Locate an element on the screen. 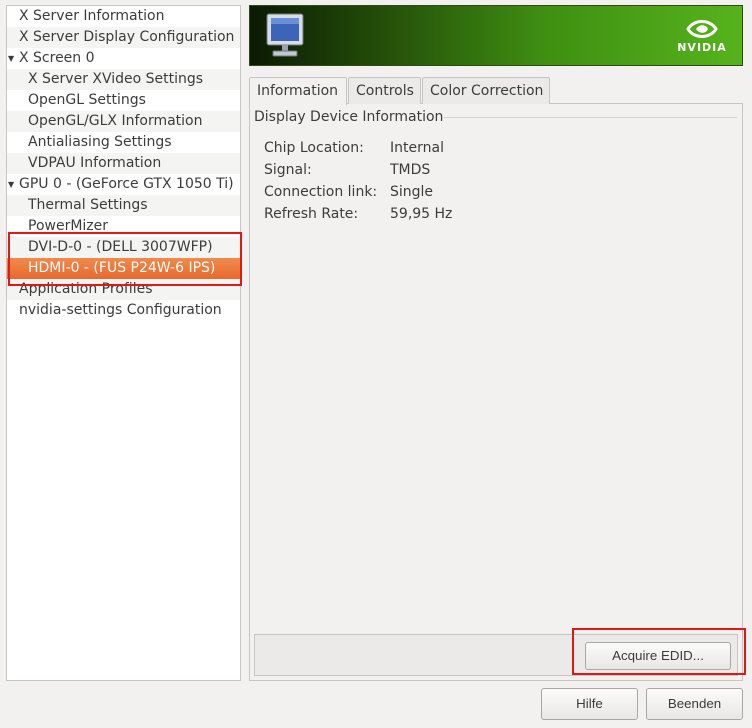 The image size is (752, 728). info-label-refresh-rate: Refresh Rate: is located at coordinates (311, 214).